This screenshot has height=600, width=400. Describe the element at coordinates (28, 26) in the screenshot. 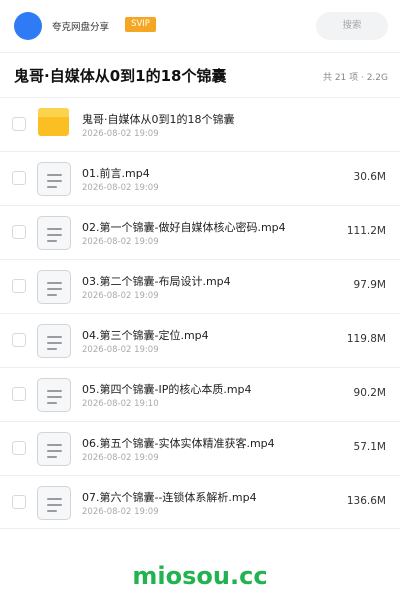

I see `avatar` at that location.